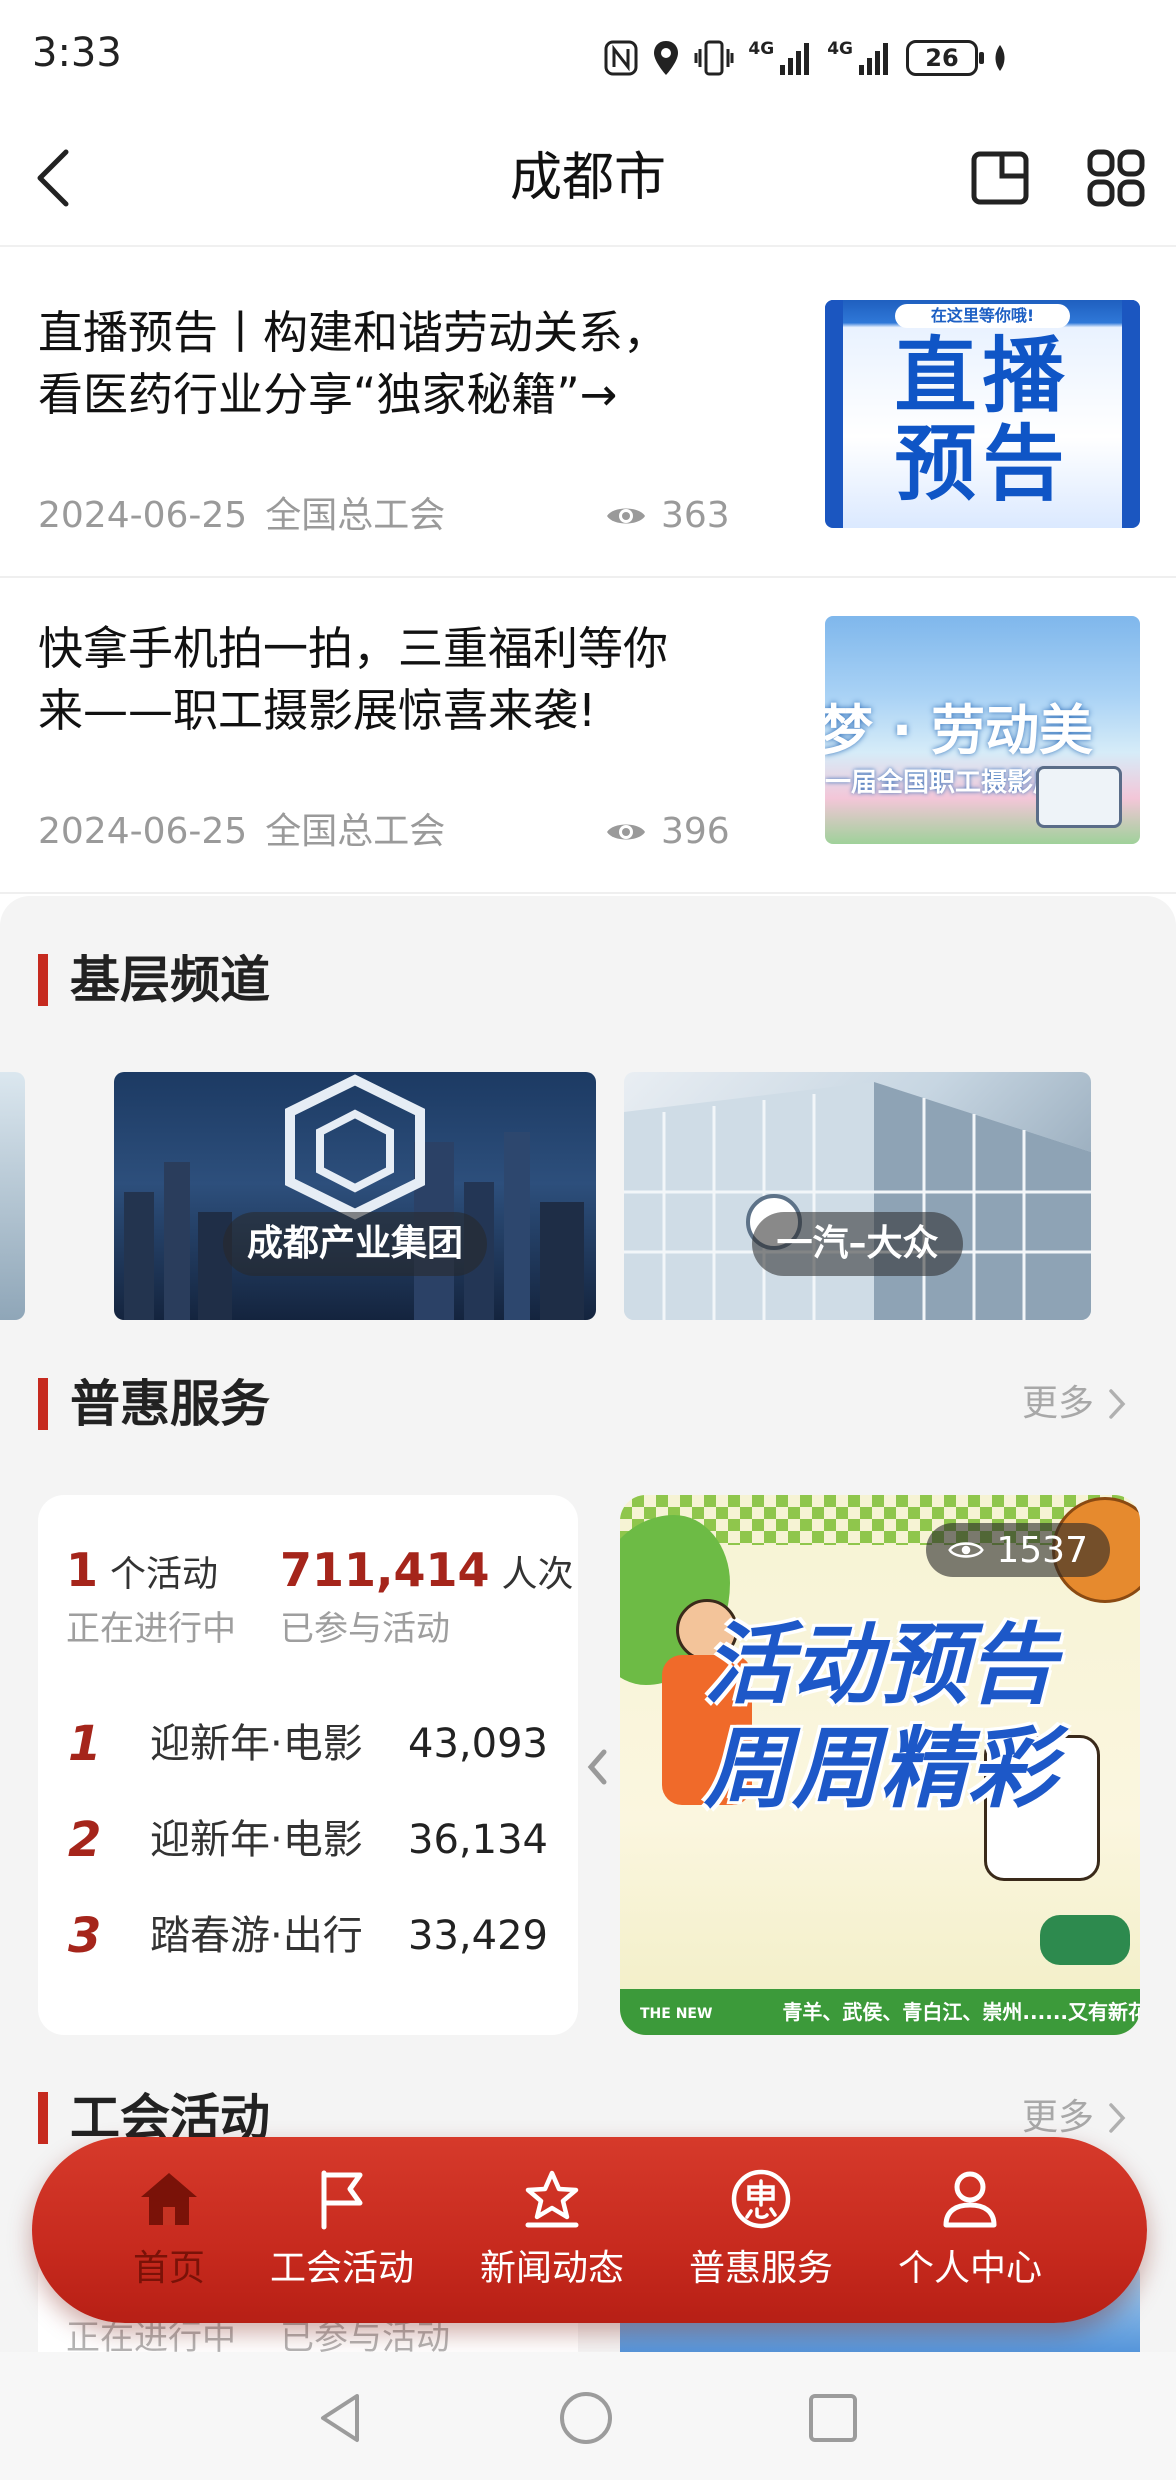 The width and height of the screenshot is (1176, 2480). What do you see at coordinates (857, 1201) in the screenshot?
I see `building-image` at bounding box center [857, 1201].